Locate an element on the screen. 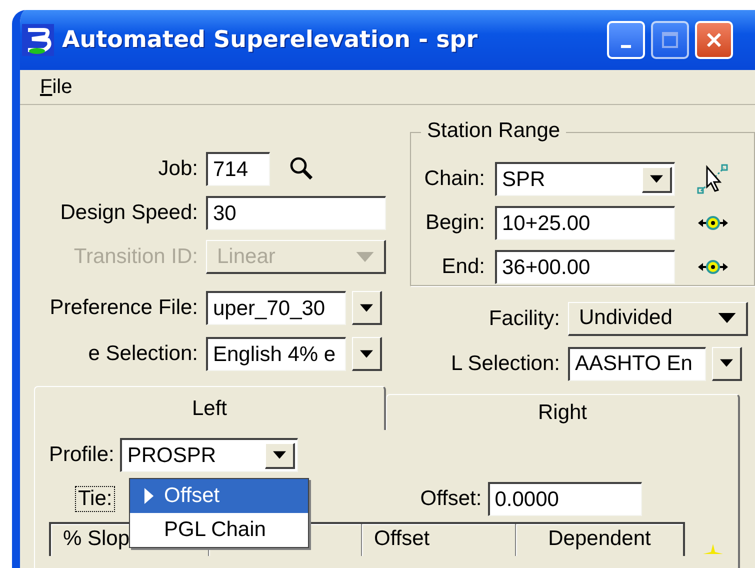  field-label: End: is located at coordinates (463, 267).